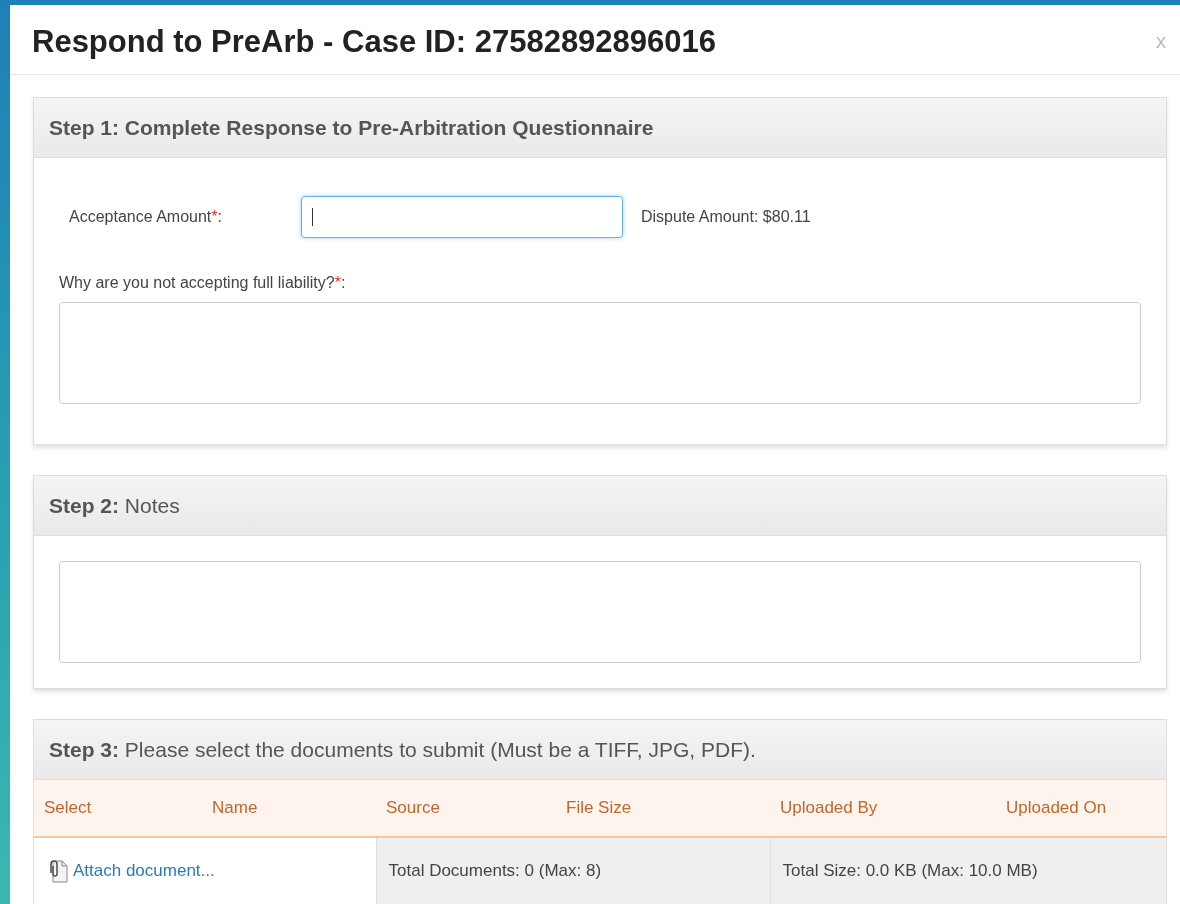 The image size is (1180, 904). Describe the element at coordinates (462, 217) in the screenshot. I see `amount-input-field` at that location.